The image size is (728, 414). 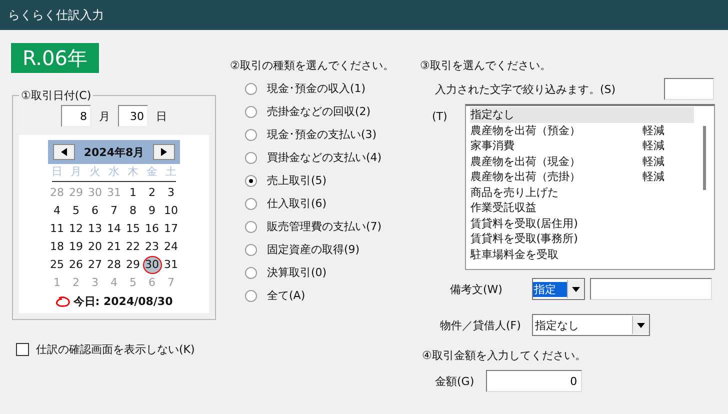 I want to click on month-title: 2024年8月, so click(x=114, y=152).